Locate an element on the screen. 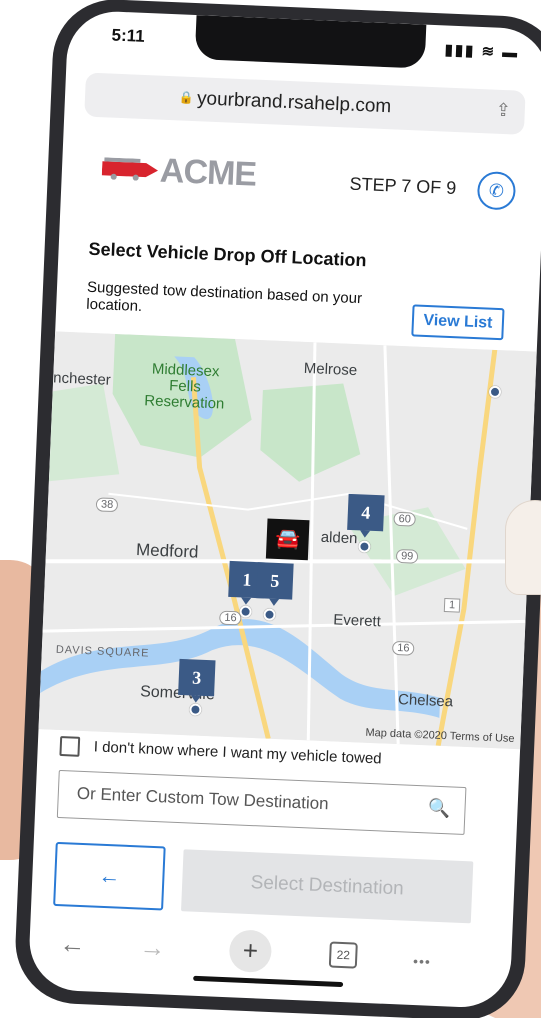  map-label-everett: Everett is located at coordinates (357, 621).